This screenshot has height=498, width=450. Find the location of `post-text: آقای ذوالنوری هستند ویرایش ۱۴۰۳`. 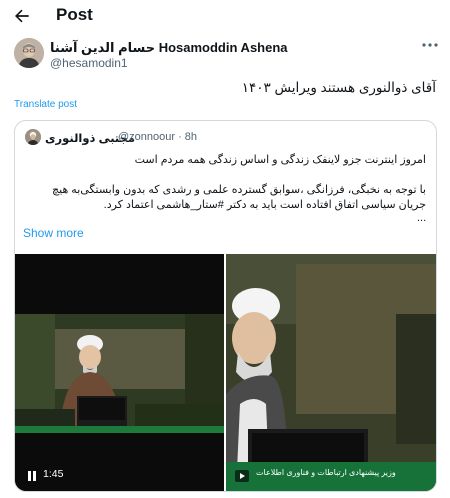

post-text: آقای ذوالنوری هستند ویرایش ۱۴۰۳ is located at coordinates (338, 87).